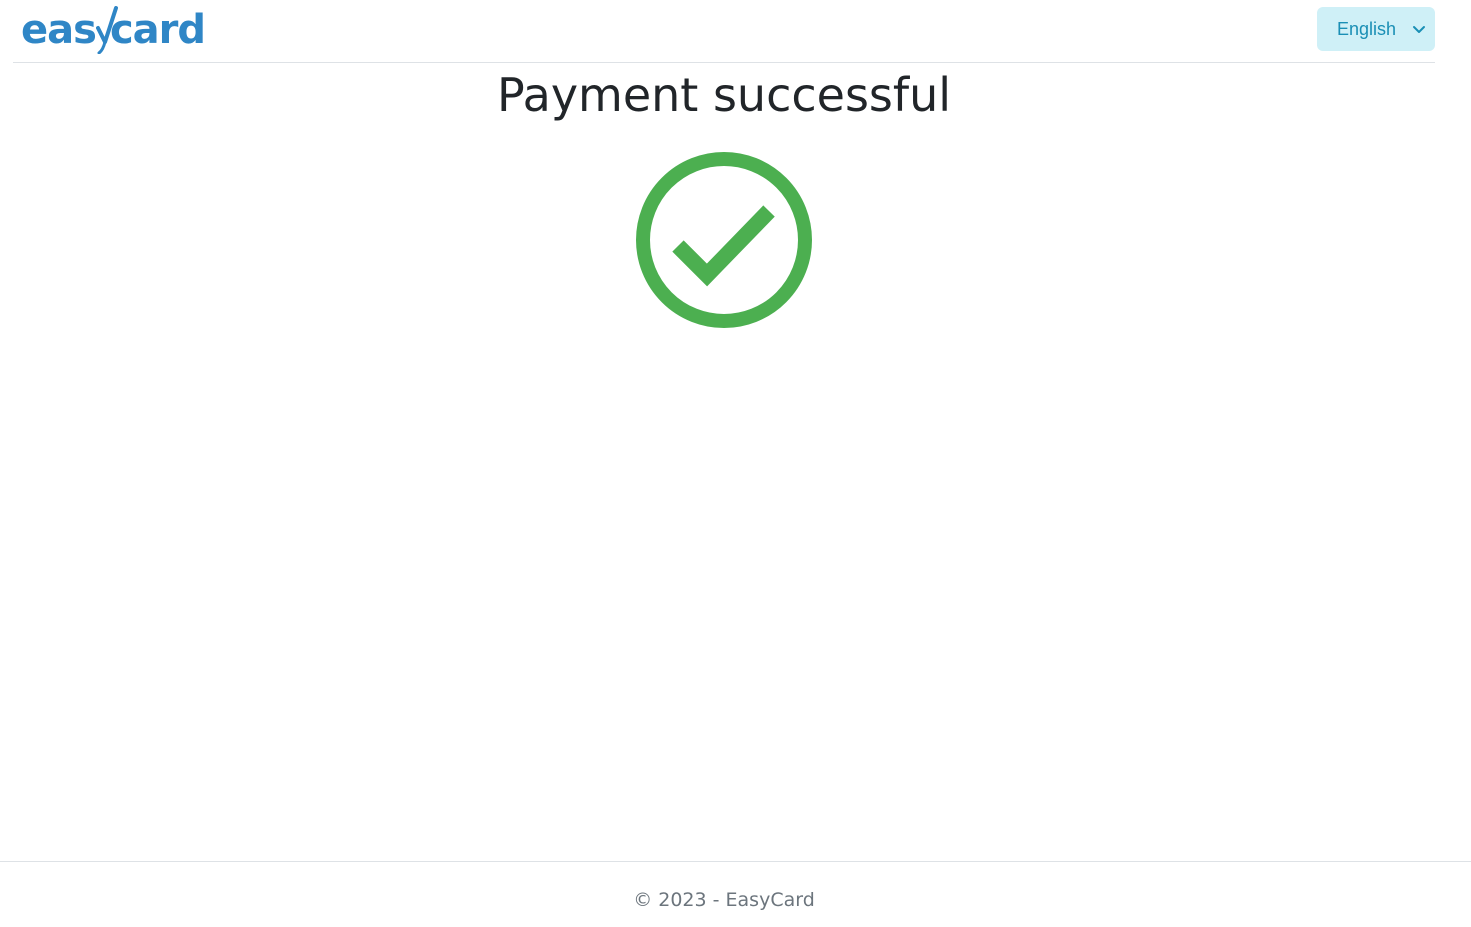  Describe the element at coordinates (59, 30) in the screenshot. I see `logo-text-left: eas` at that location.